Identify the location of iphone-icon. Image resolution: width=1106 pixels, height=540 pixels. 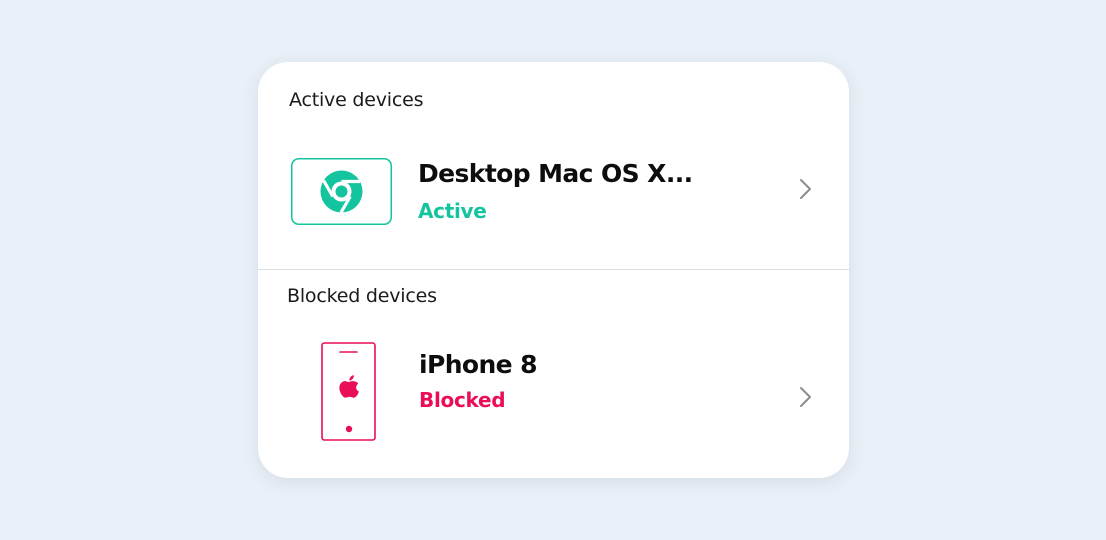
(349, 394).